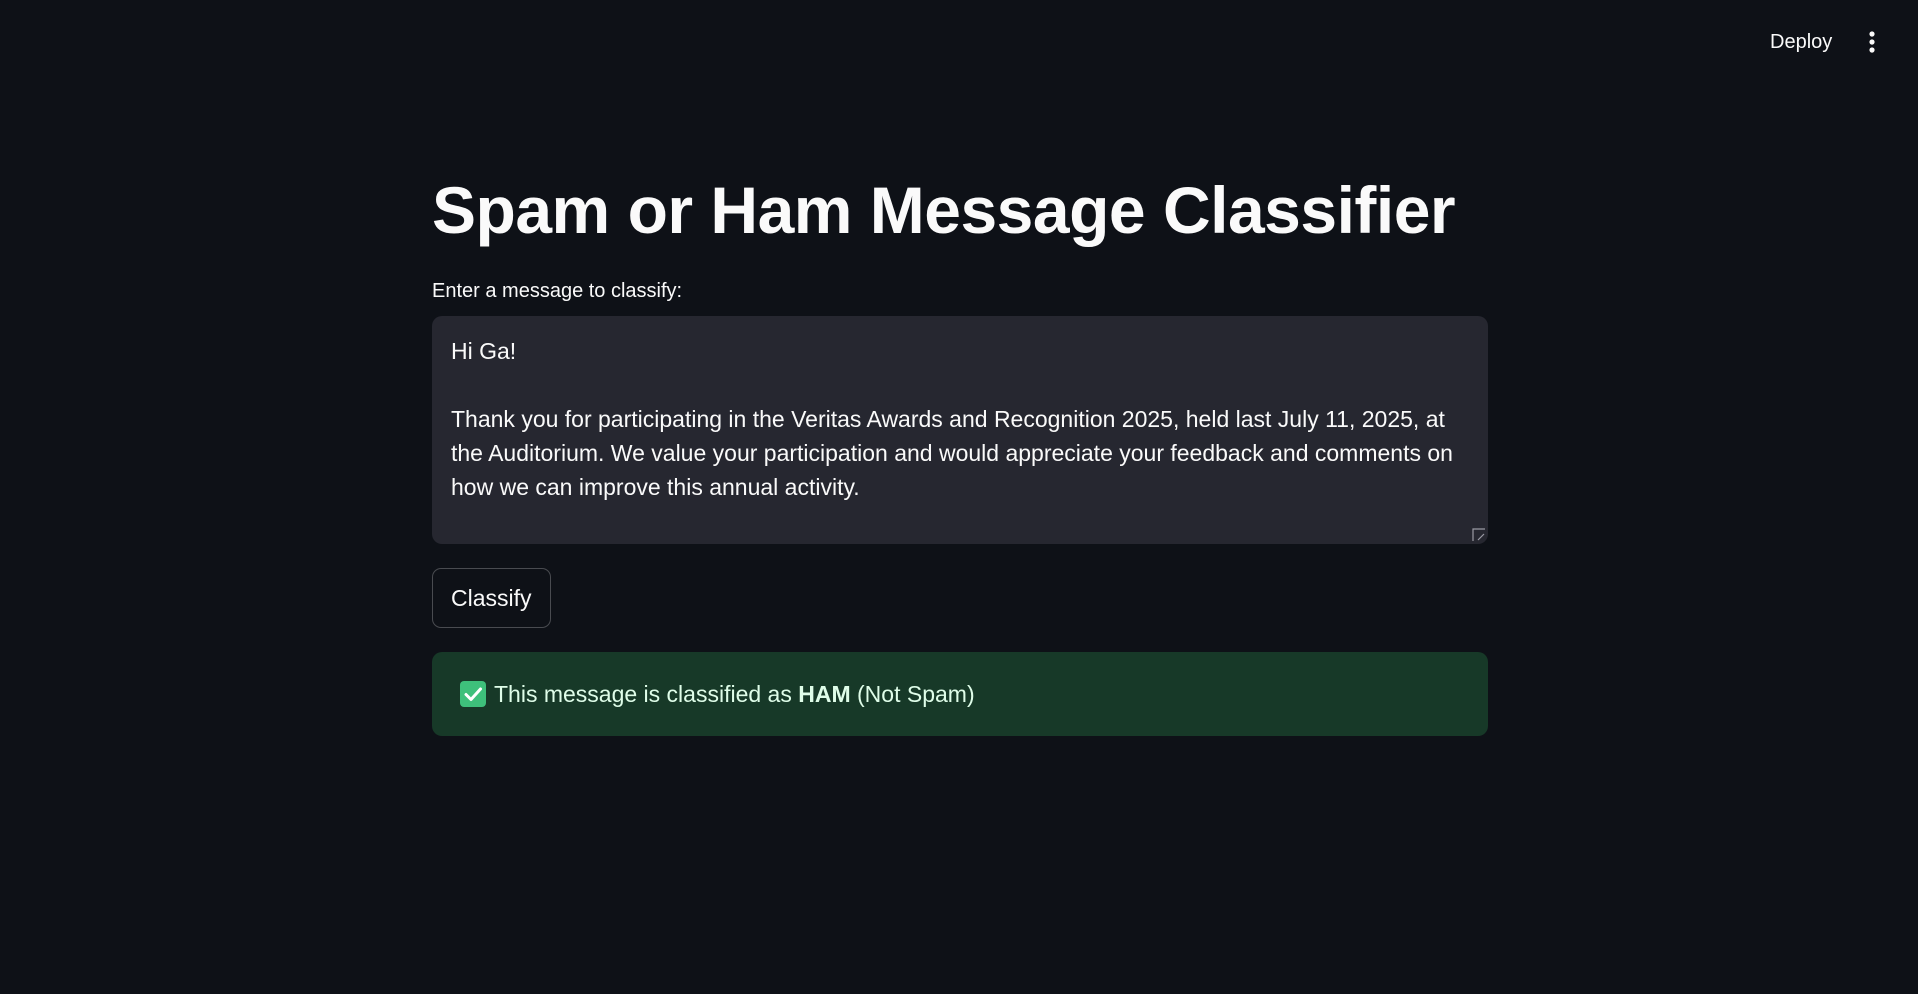 The width and height of the screenshot is (1918, 994). Describe the element at coordinates (491, 598) in the screenshot. I see `classify-button: Classify` at that location.